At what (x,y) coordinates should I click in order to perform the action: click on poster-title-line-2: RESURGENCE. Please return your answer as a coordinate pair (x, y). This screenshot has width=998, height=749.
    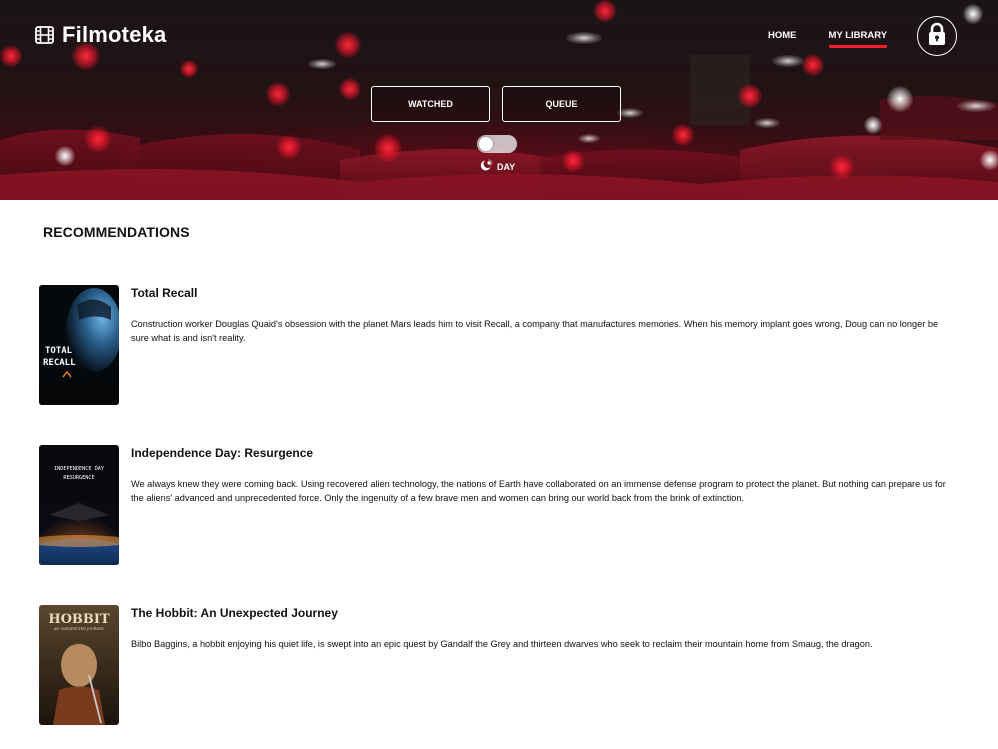
    Looking at the image, I should click on (78, 478).